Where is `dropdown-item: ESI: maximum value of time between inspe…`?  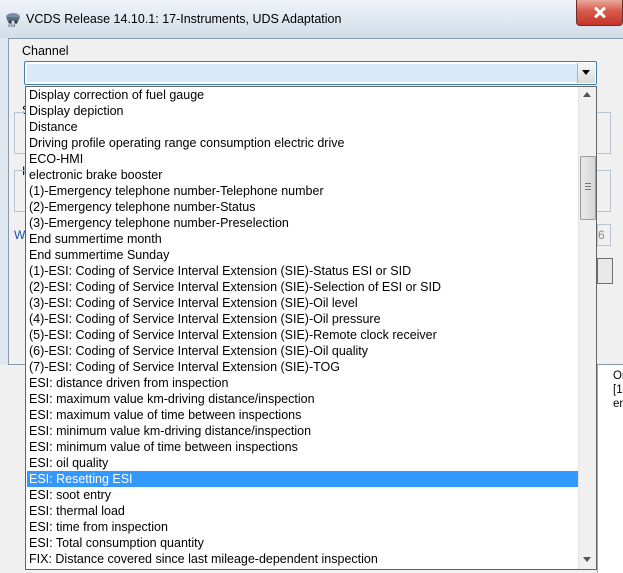 dropdown-item: ESI: maximum value of time between inspe… is located at coordinates (303, 415).